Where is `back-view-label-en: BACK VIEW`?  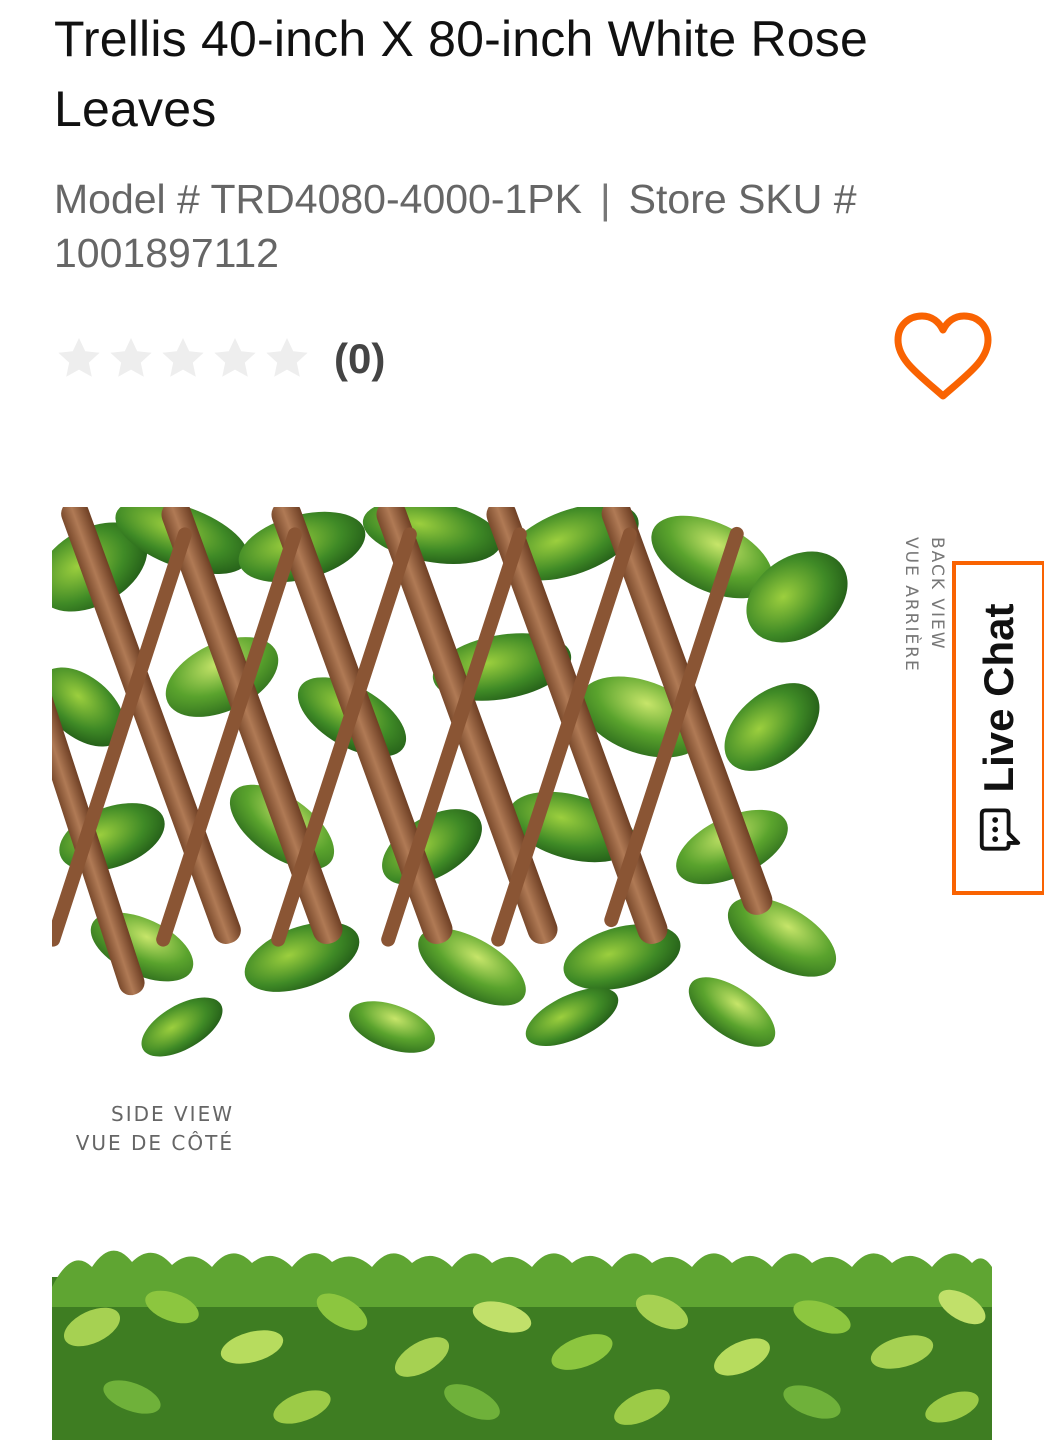 back-view-label-en: BACK VIEW is located at coordinates (937, 594).